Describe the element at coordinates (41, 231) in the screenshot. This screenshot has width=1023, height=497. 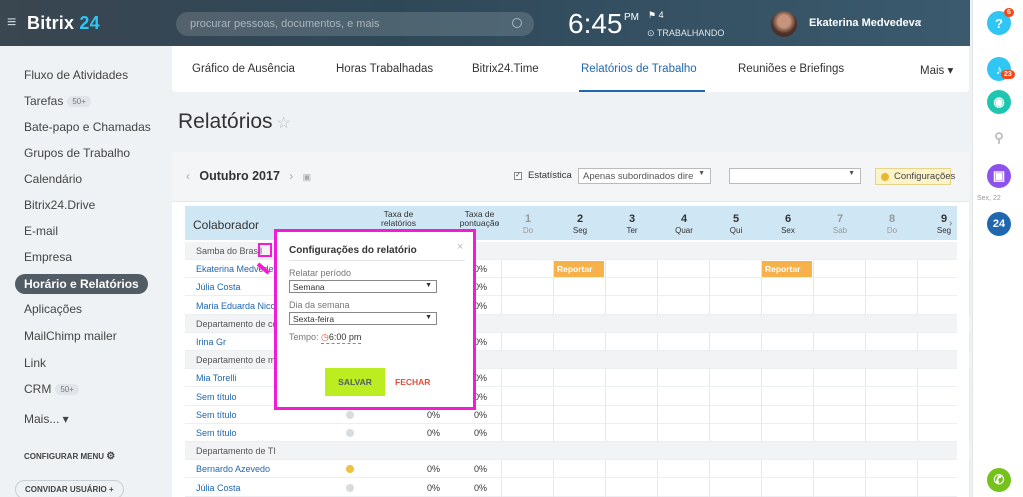
I see `sidebar-item-email: E-mail` at that location.